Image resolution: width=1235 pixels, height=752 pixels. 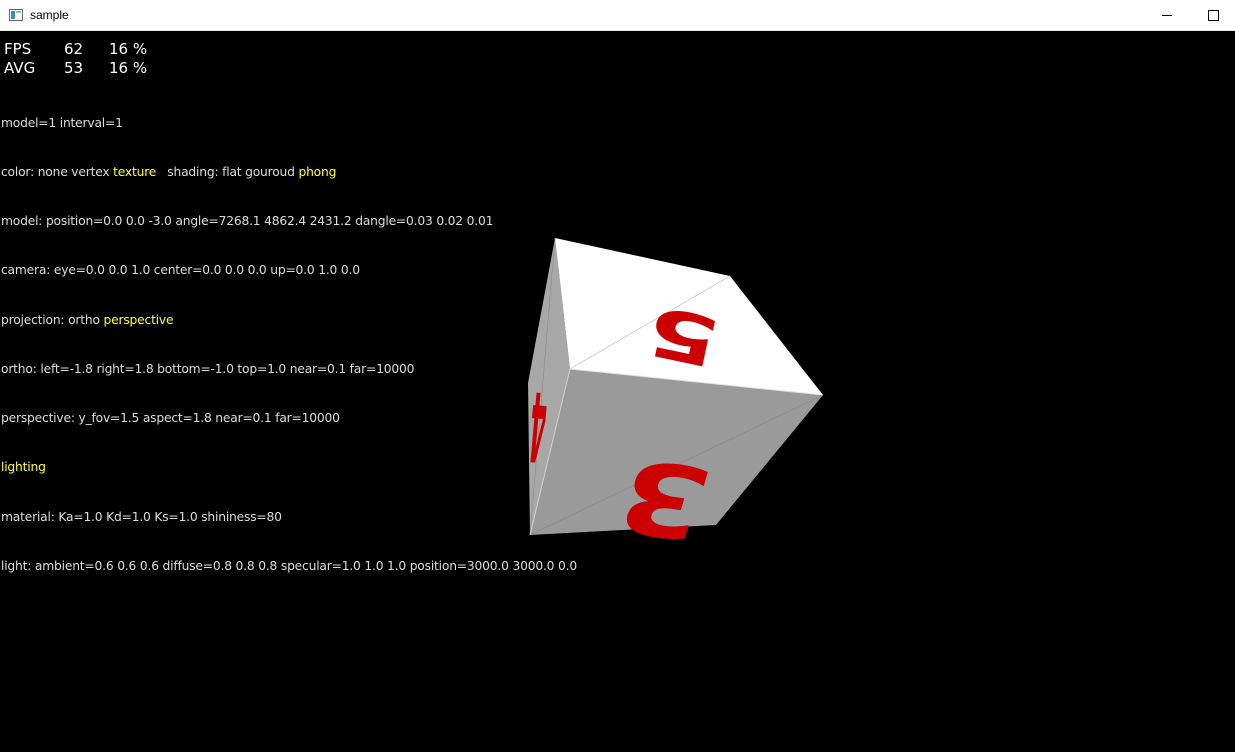 What do you see at coordinates (317, 172) in the screenshot?
I see `shading-selected: phong` at bounding box center [317, 172].